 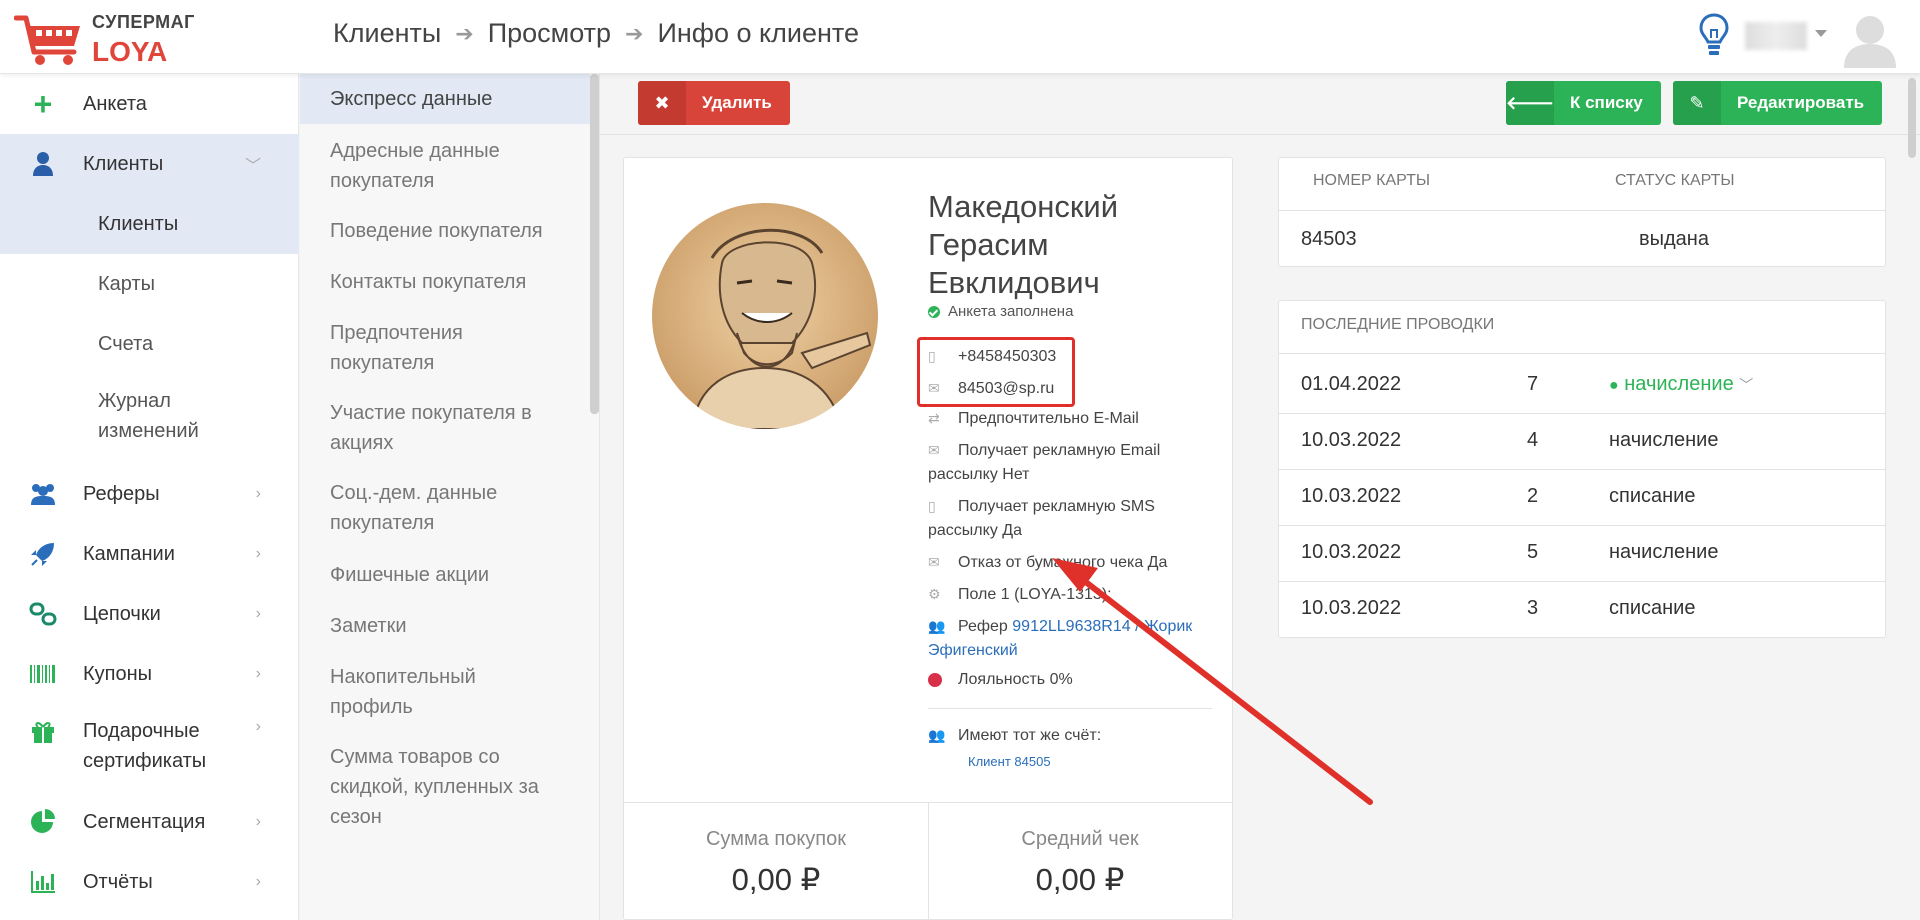 I want to click on arrow-right-icon: ➔, so click(x=634, y=33).